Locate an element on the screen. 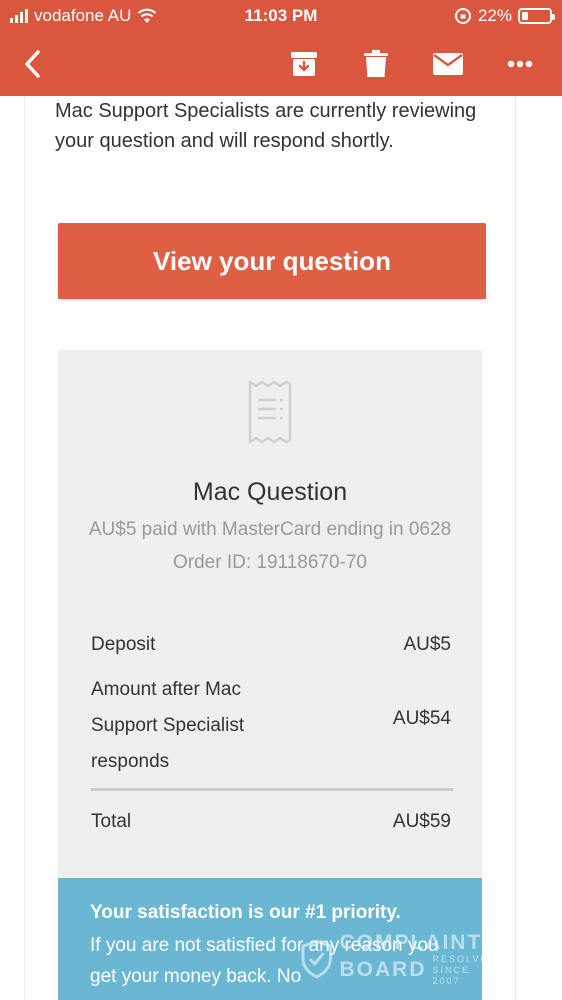  line-item-deposit: Deposit AU$5 is located at coordinates (271, 647).